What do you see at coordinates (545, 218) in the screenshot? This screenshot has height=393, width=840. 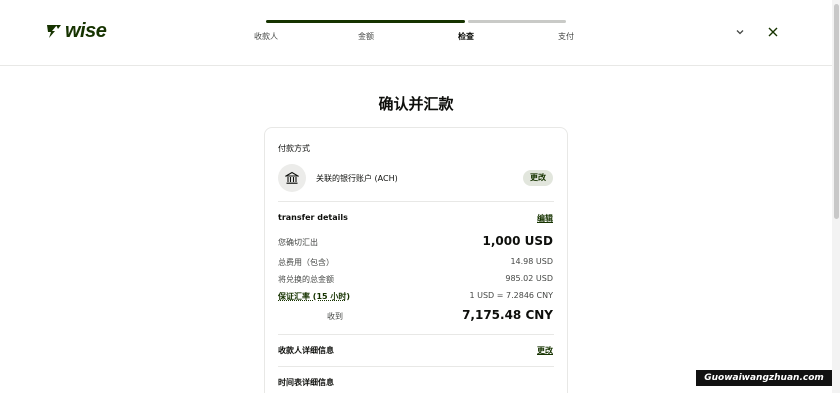 I see `edit-transfer-link: 编辑` at bounding box center [545, 218].